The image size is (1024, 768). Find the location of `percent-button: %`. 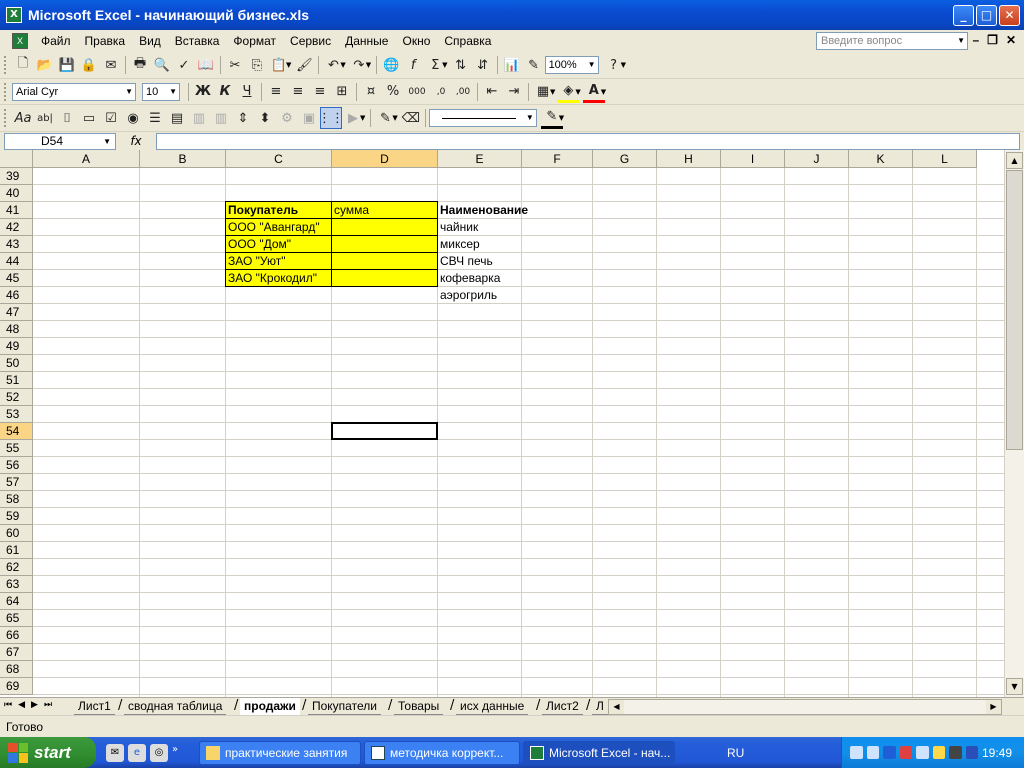

percent-button: % is located at coordinates (393, 92).